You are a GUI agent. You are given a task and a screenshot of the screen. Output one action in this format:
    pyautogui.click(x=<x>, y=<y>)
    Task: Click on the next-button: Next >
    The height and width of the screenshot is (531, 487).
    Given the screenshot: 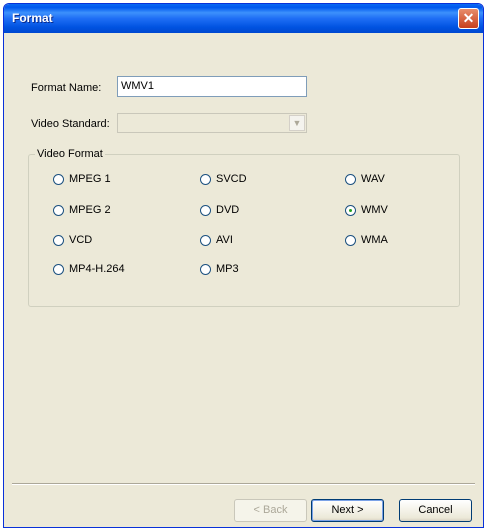 What is the action you would take?
    pyautogui.click(x=347, y=510)
    